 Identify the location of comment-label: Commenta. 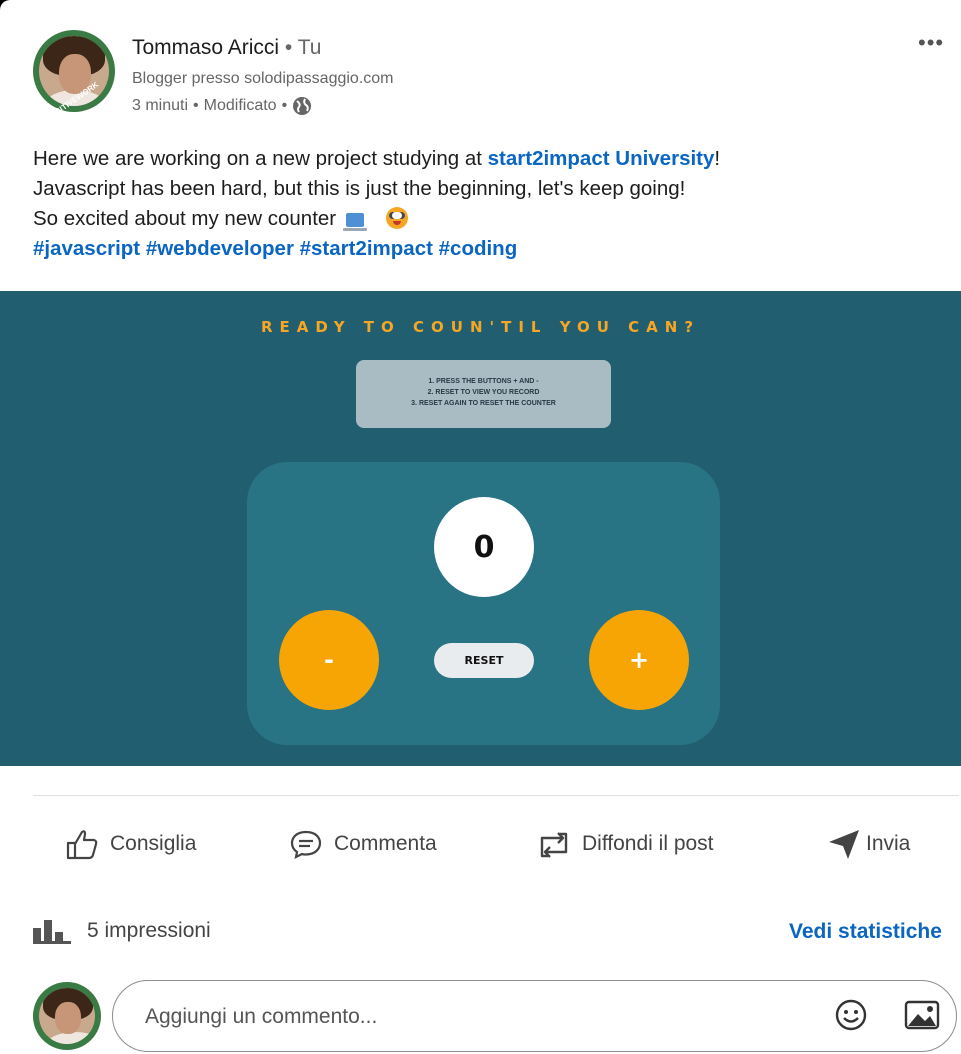
(385, 843).